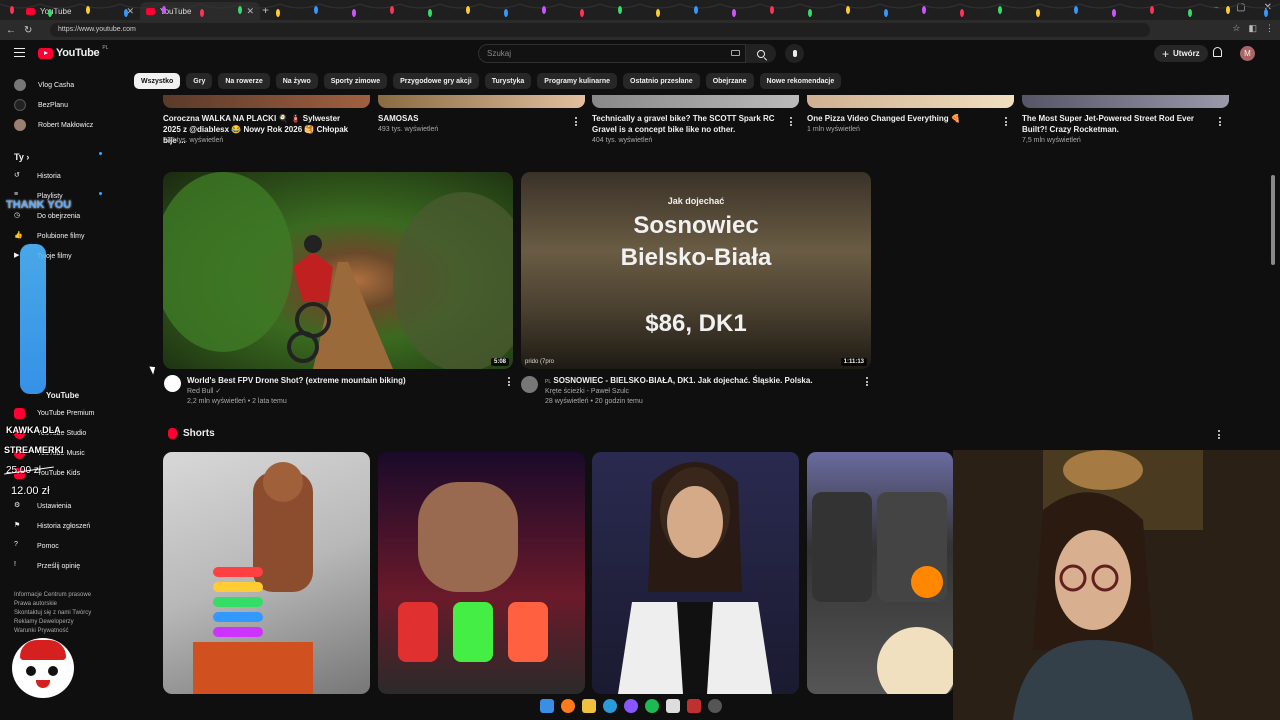 This screenshot has height=720, width=1280. What do you see at coordinates (11, 30) in the screenshot?
I see `back-icon: ←` at bounding box center [11, 30].